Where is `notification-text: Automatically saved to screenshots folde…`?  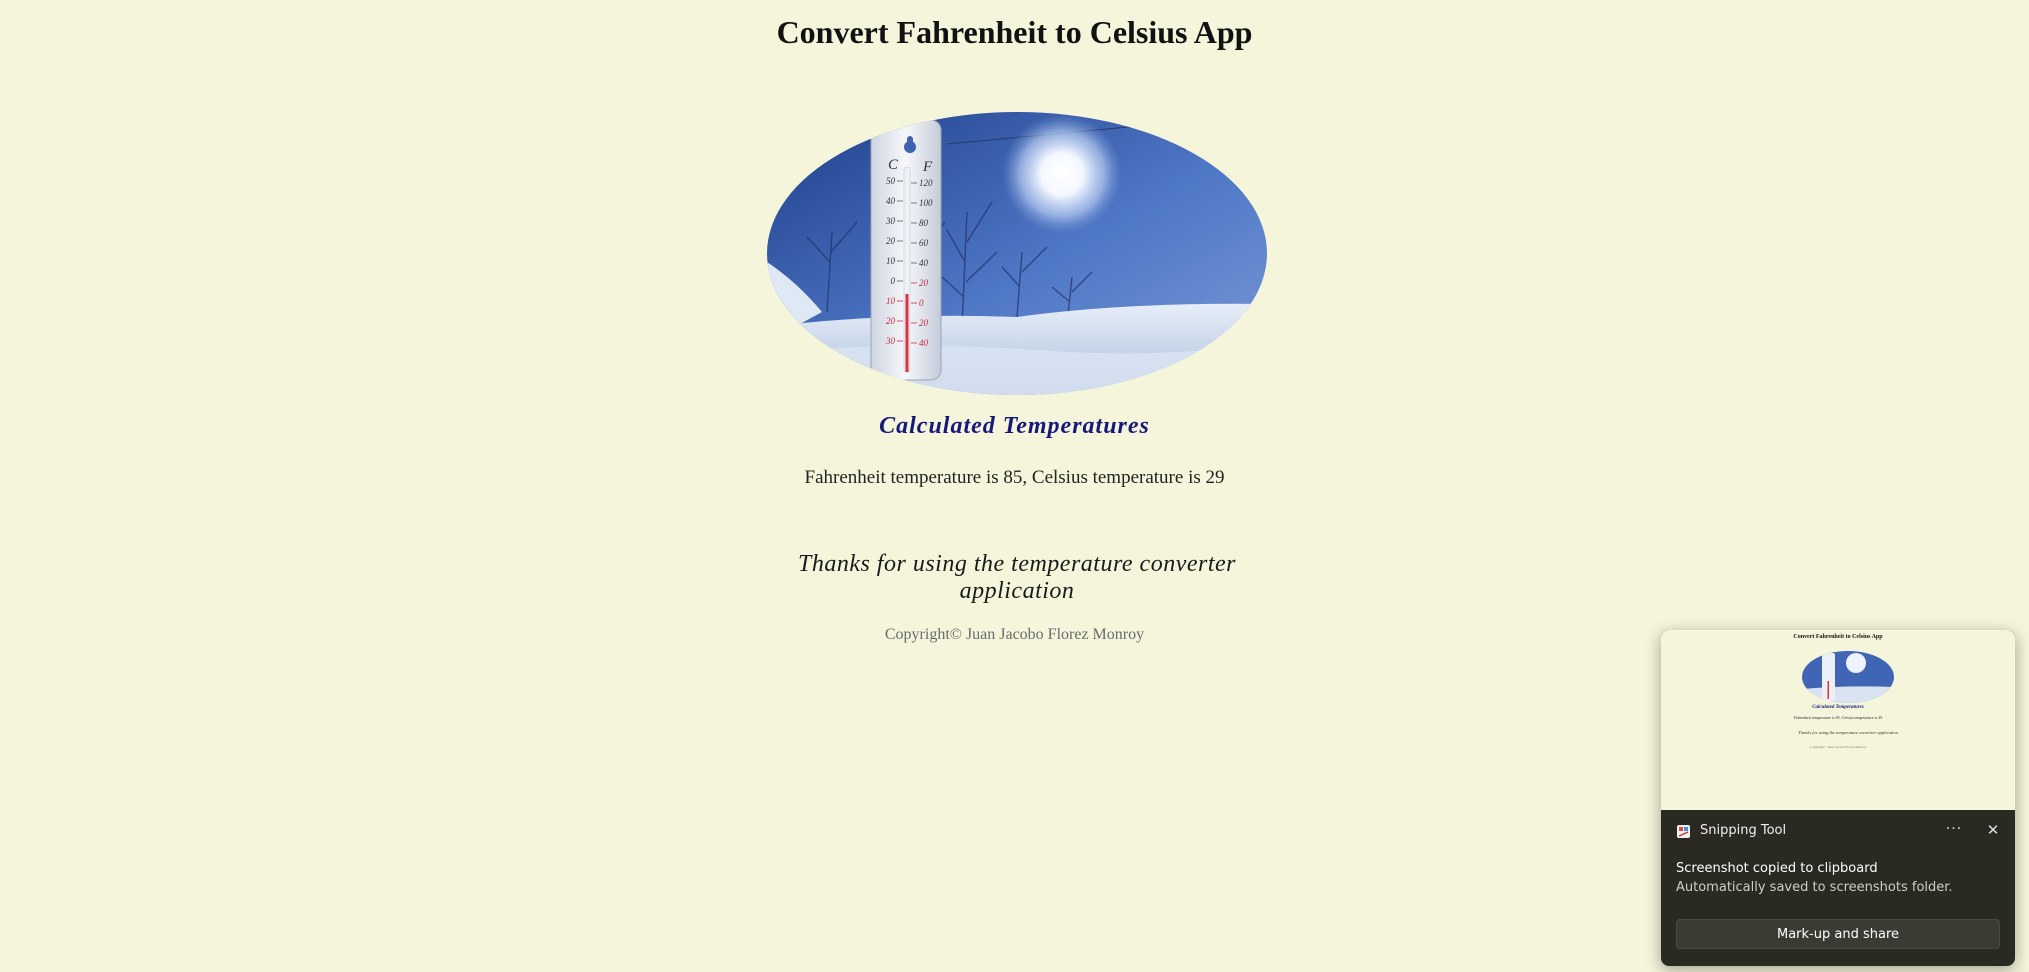 notification-text: Automatically saved to screenshots folde… is located at coordinates (1814, 887).